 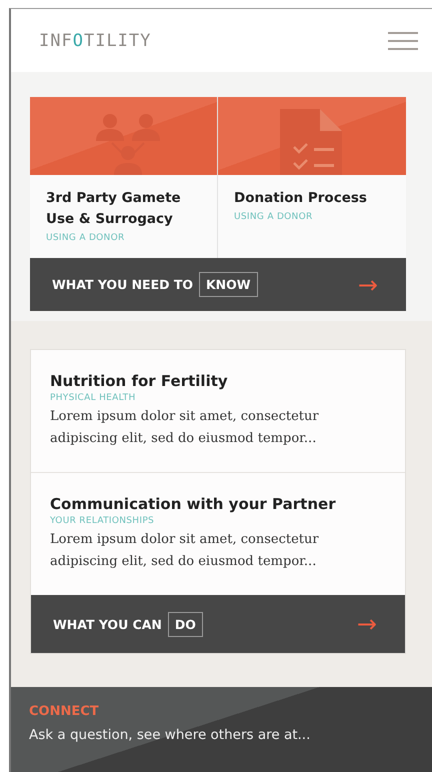 I want to click on topic-card: 3rd Party Gamete Use & Surrogacy USING A DONOR, so click(x=124, y=177).